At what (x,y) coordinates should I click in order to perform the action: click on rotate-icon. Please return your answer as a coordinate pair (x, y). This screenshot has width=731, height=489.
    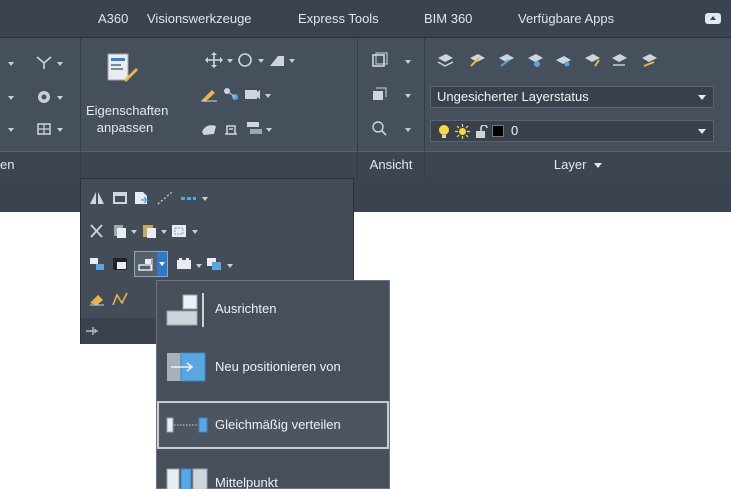
    Looking at the image, I should click on (245, 60).